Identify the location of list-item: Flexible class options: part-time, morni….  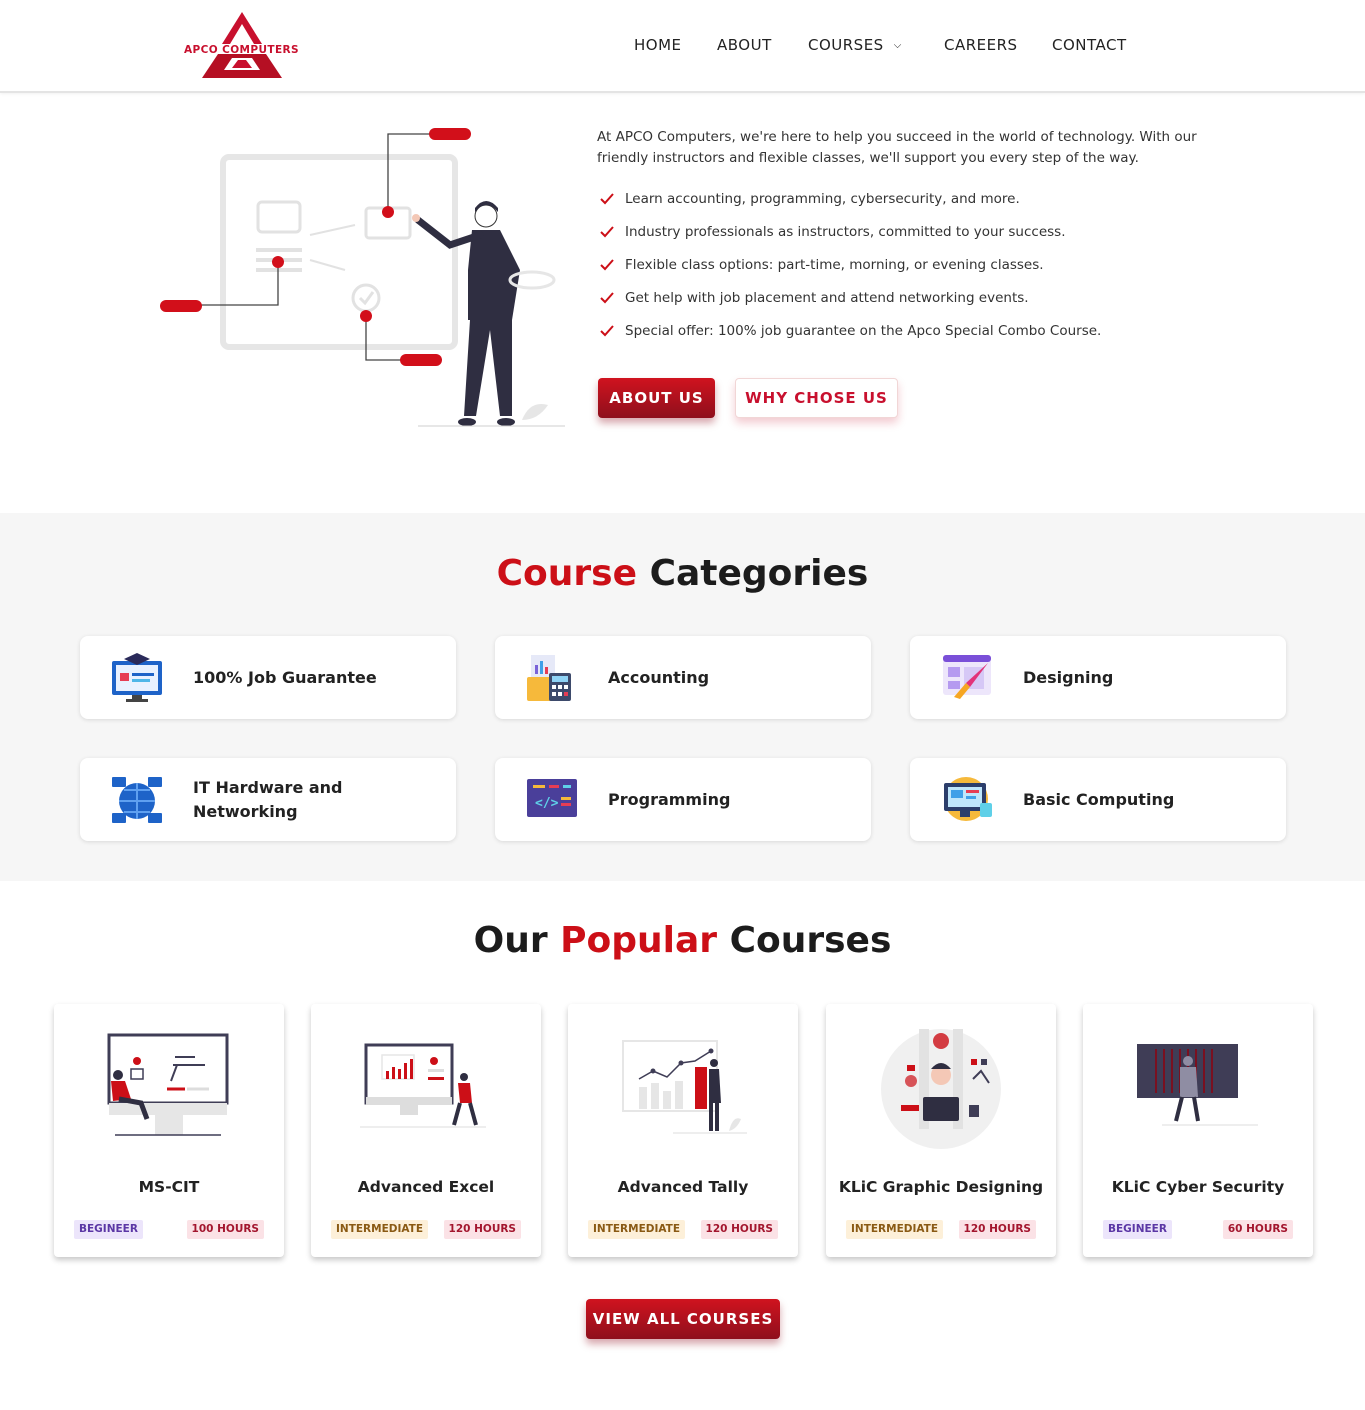
(849, 271).